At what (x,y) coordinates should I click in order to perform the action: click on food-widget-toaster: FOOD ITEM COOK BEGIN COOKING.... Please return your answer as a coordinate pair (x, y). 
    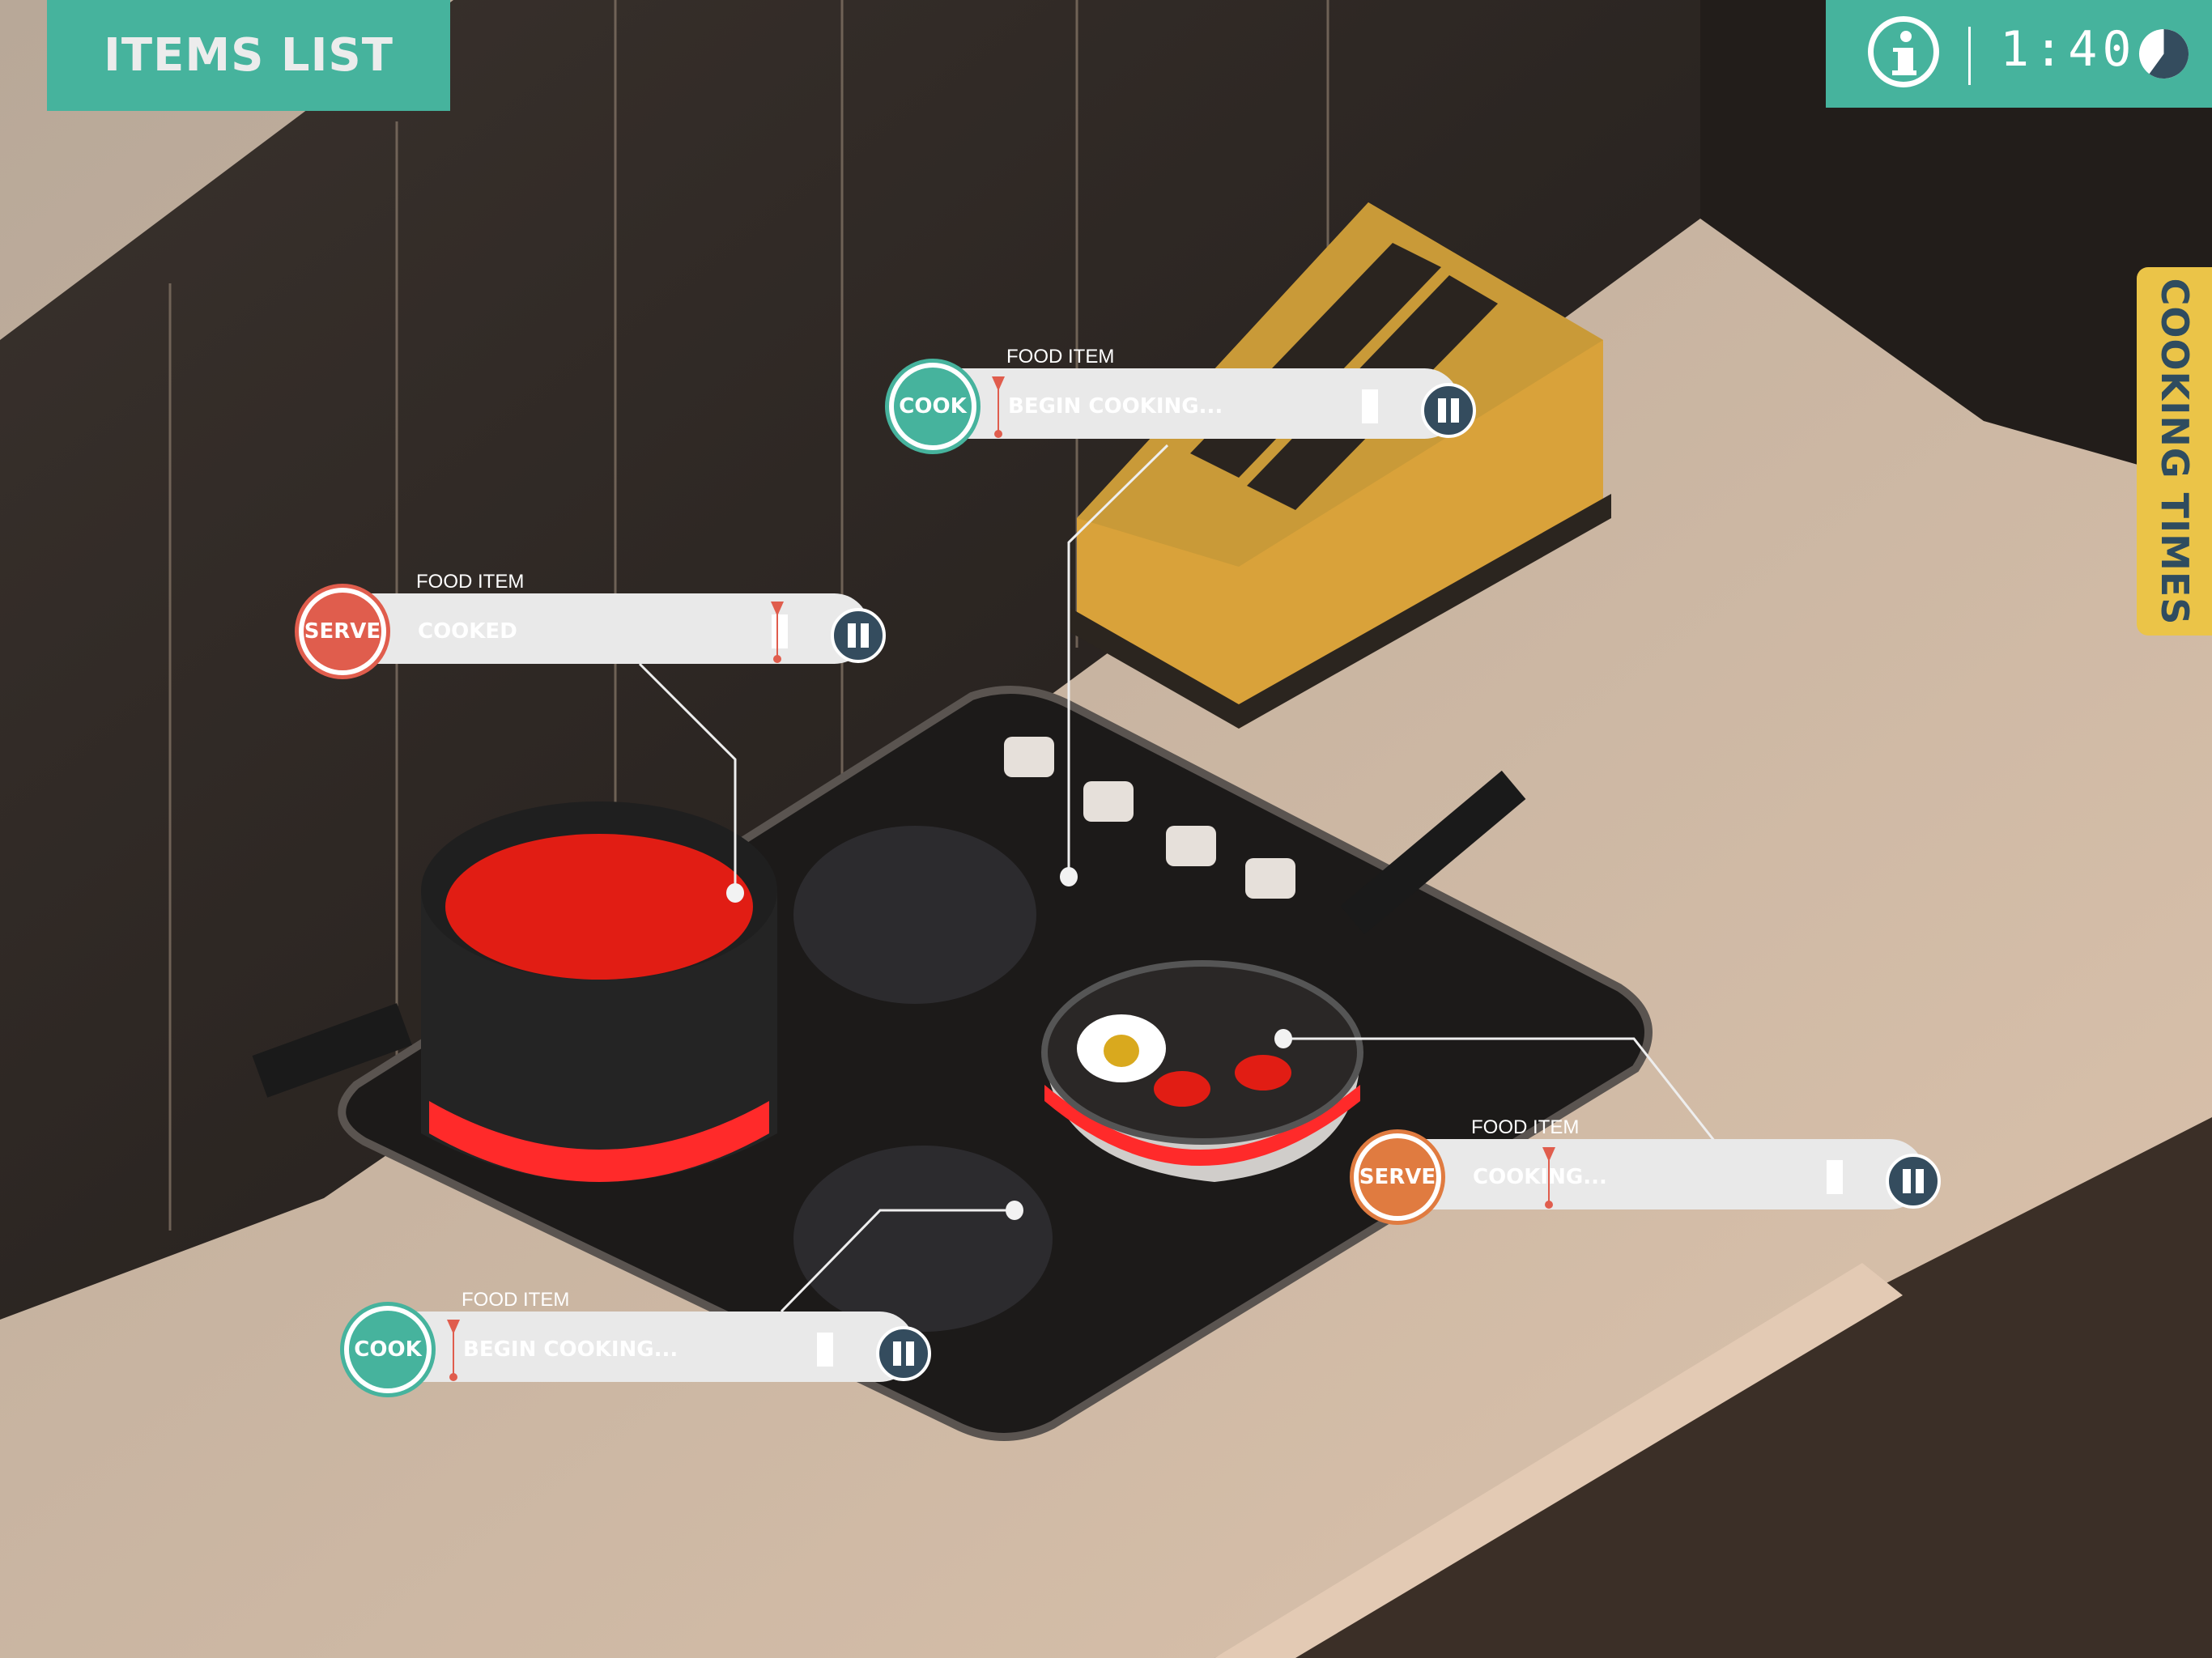
    Looking at the image, I should click on (1193, 399).